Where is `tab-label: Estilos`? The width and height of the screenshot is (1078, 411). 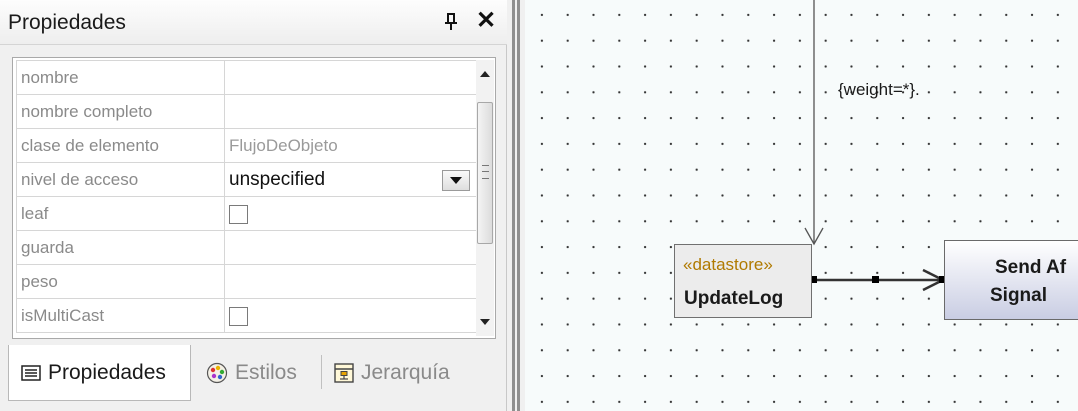 tab-label: Estilos is located at coordinates (266, 372).